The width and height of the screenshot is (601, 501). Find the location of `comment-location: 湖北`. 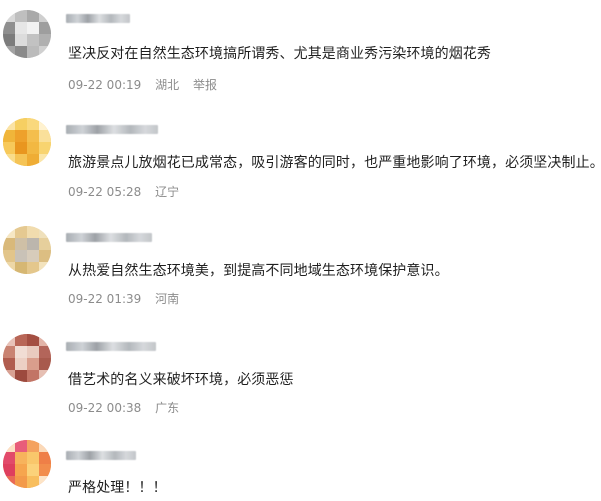

comment-location: 湖北 is located at coordinates (167, 85).